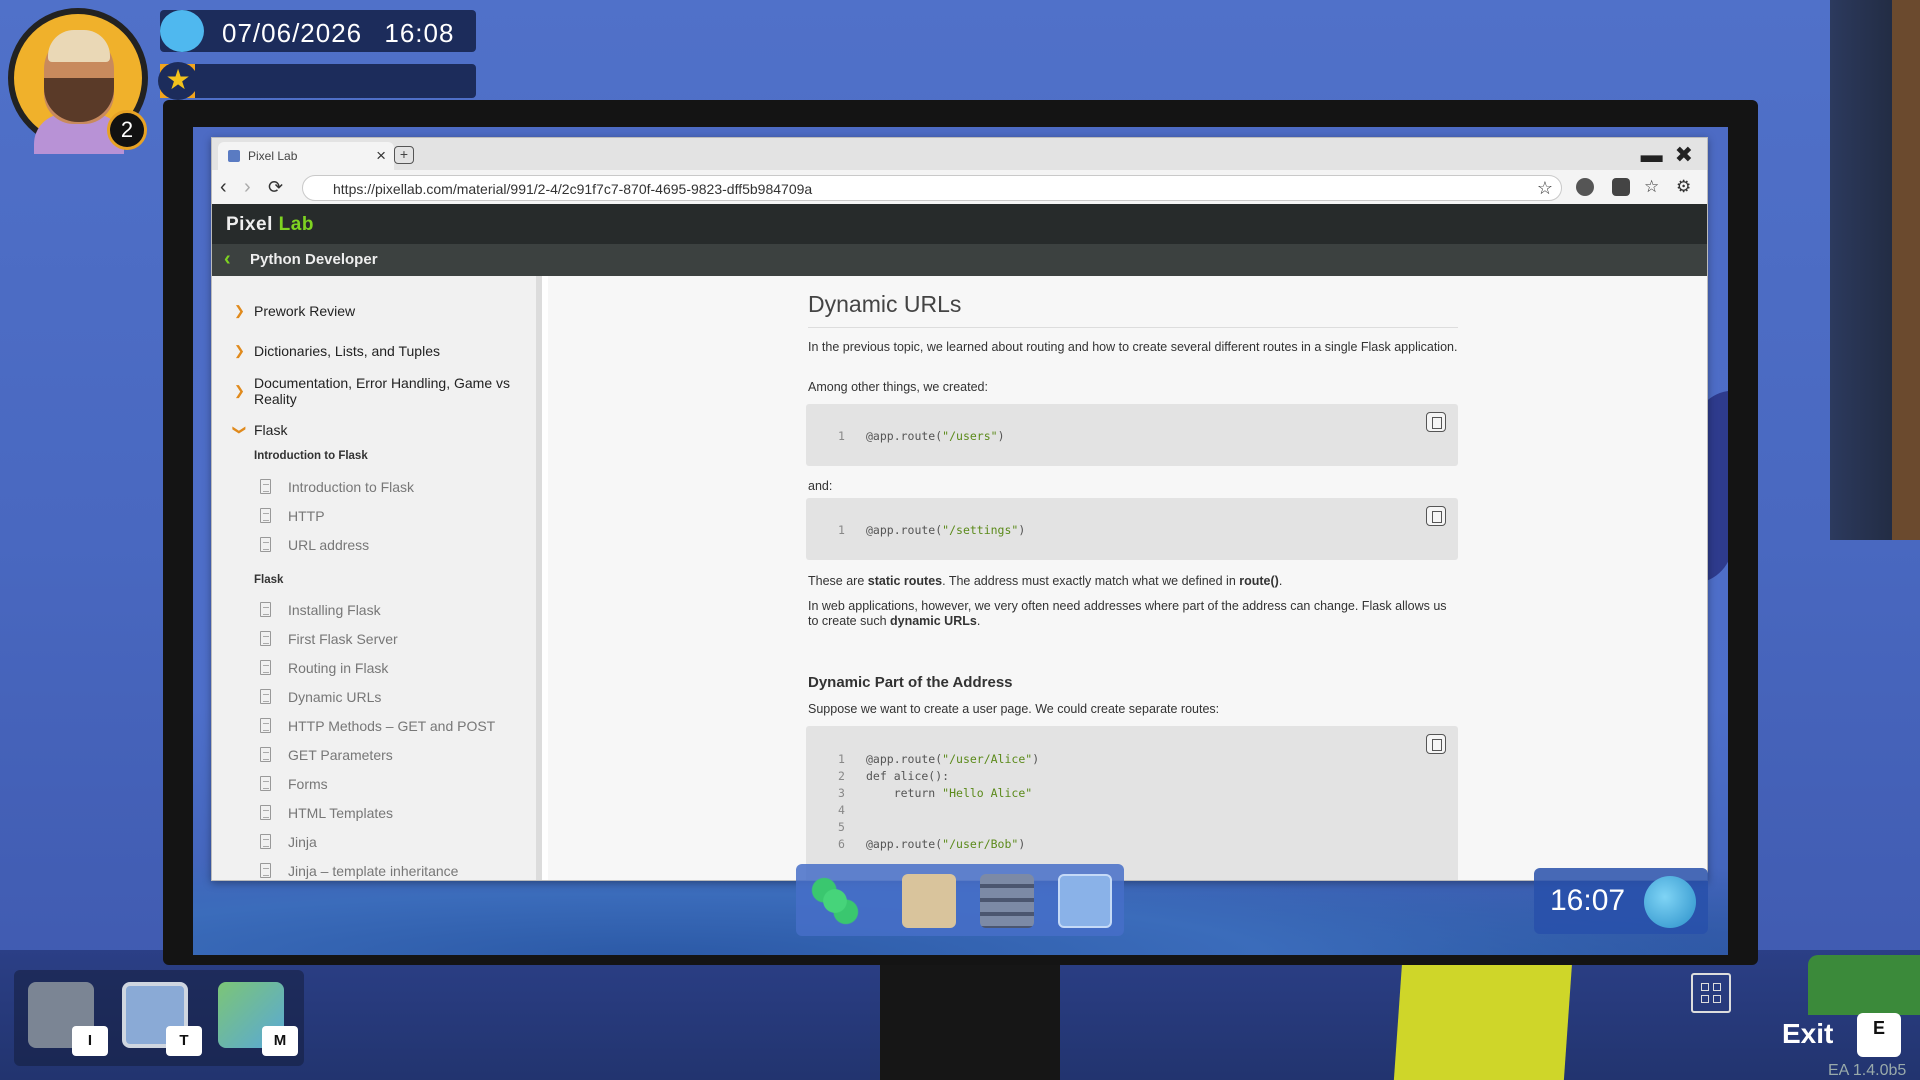  Describe the element at coordinates (404, 155) in the screenshot. I see `new-tab-icon: +` at that location.